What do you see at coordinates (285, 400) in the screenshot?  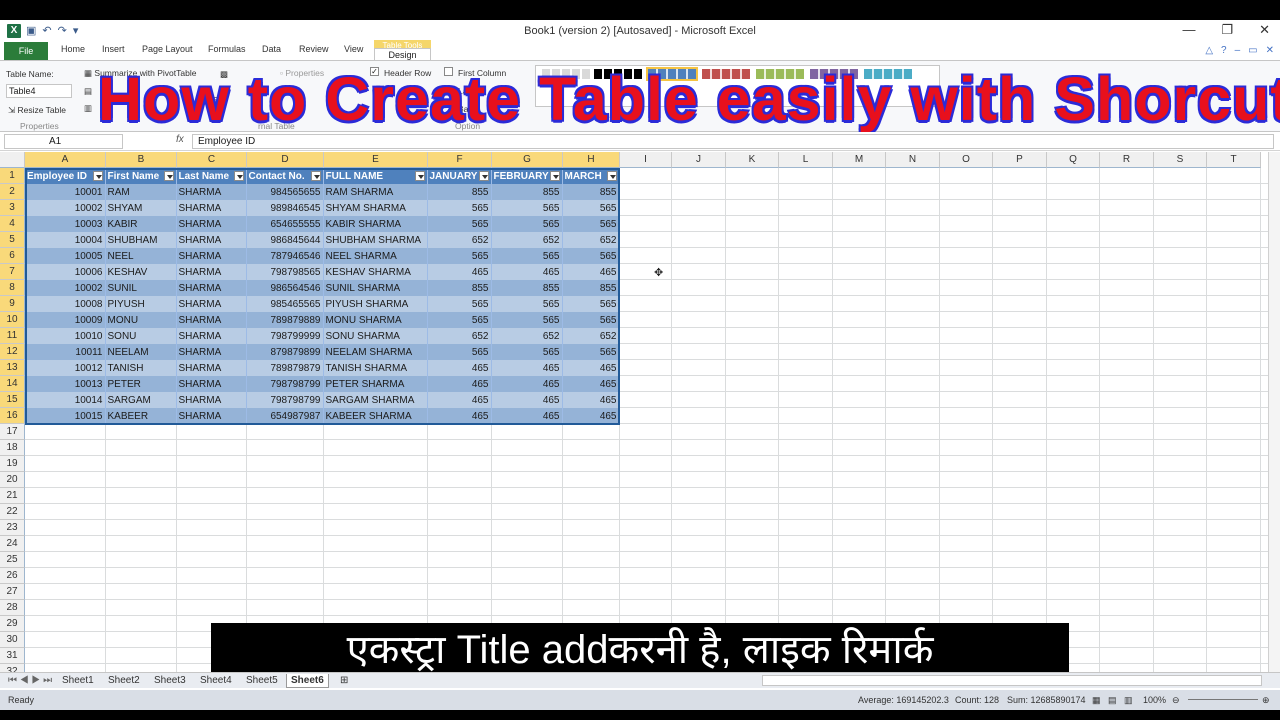 I see `table-cell: 798798799` at bounding box center [285, 400].